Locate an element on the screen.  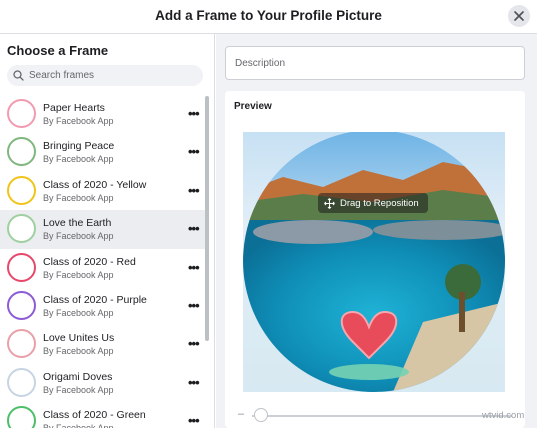
frame-list-item: Paper Hearts By Facebook App ••• is located at coordinates (103, 114).